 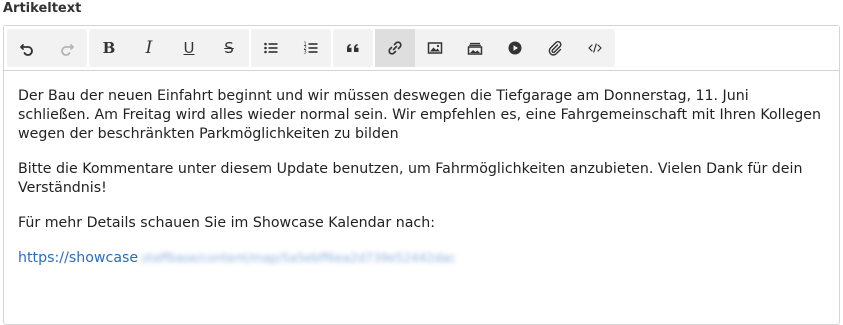 I want to click on code-button, so click(x=595, y=48).